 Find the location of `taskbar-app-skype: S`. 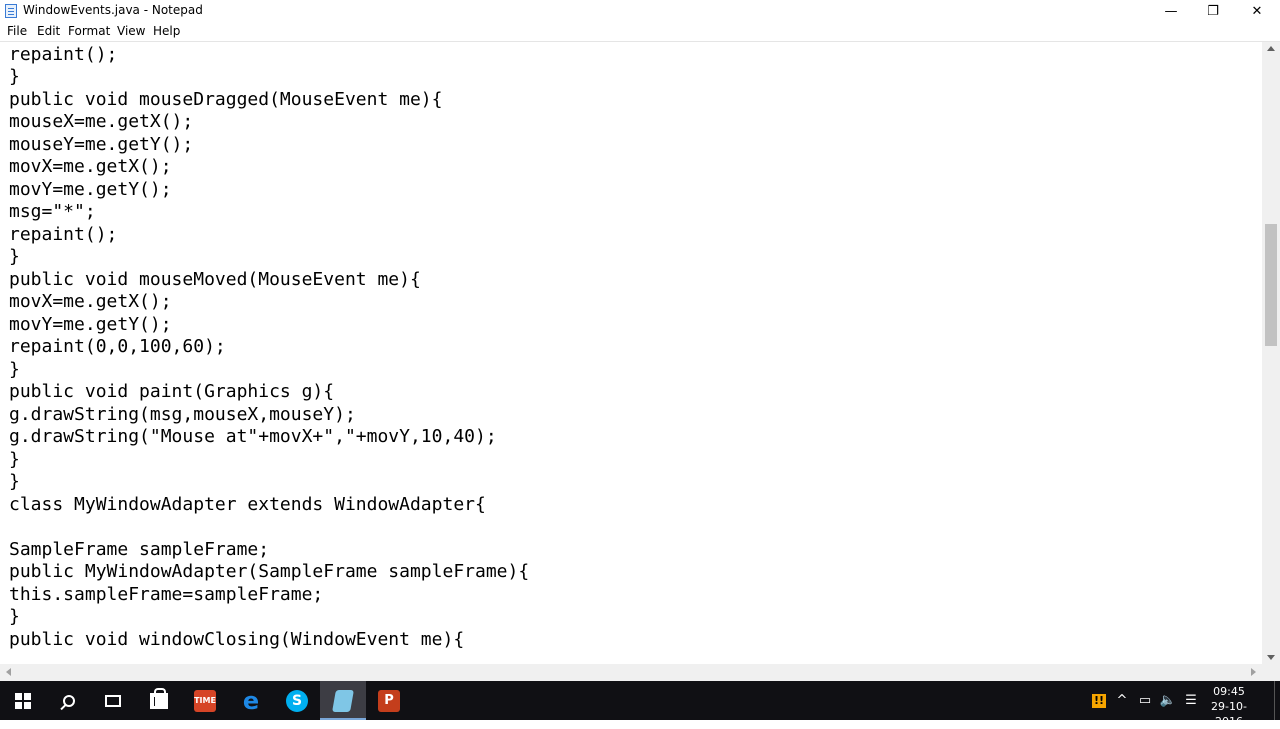

taskbar-app-skype: S is located at coordinates (297, 700).